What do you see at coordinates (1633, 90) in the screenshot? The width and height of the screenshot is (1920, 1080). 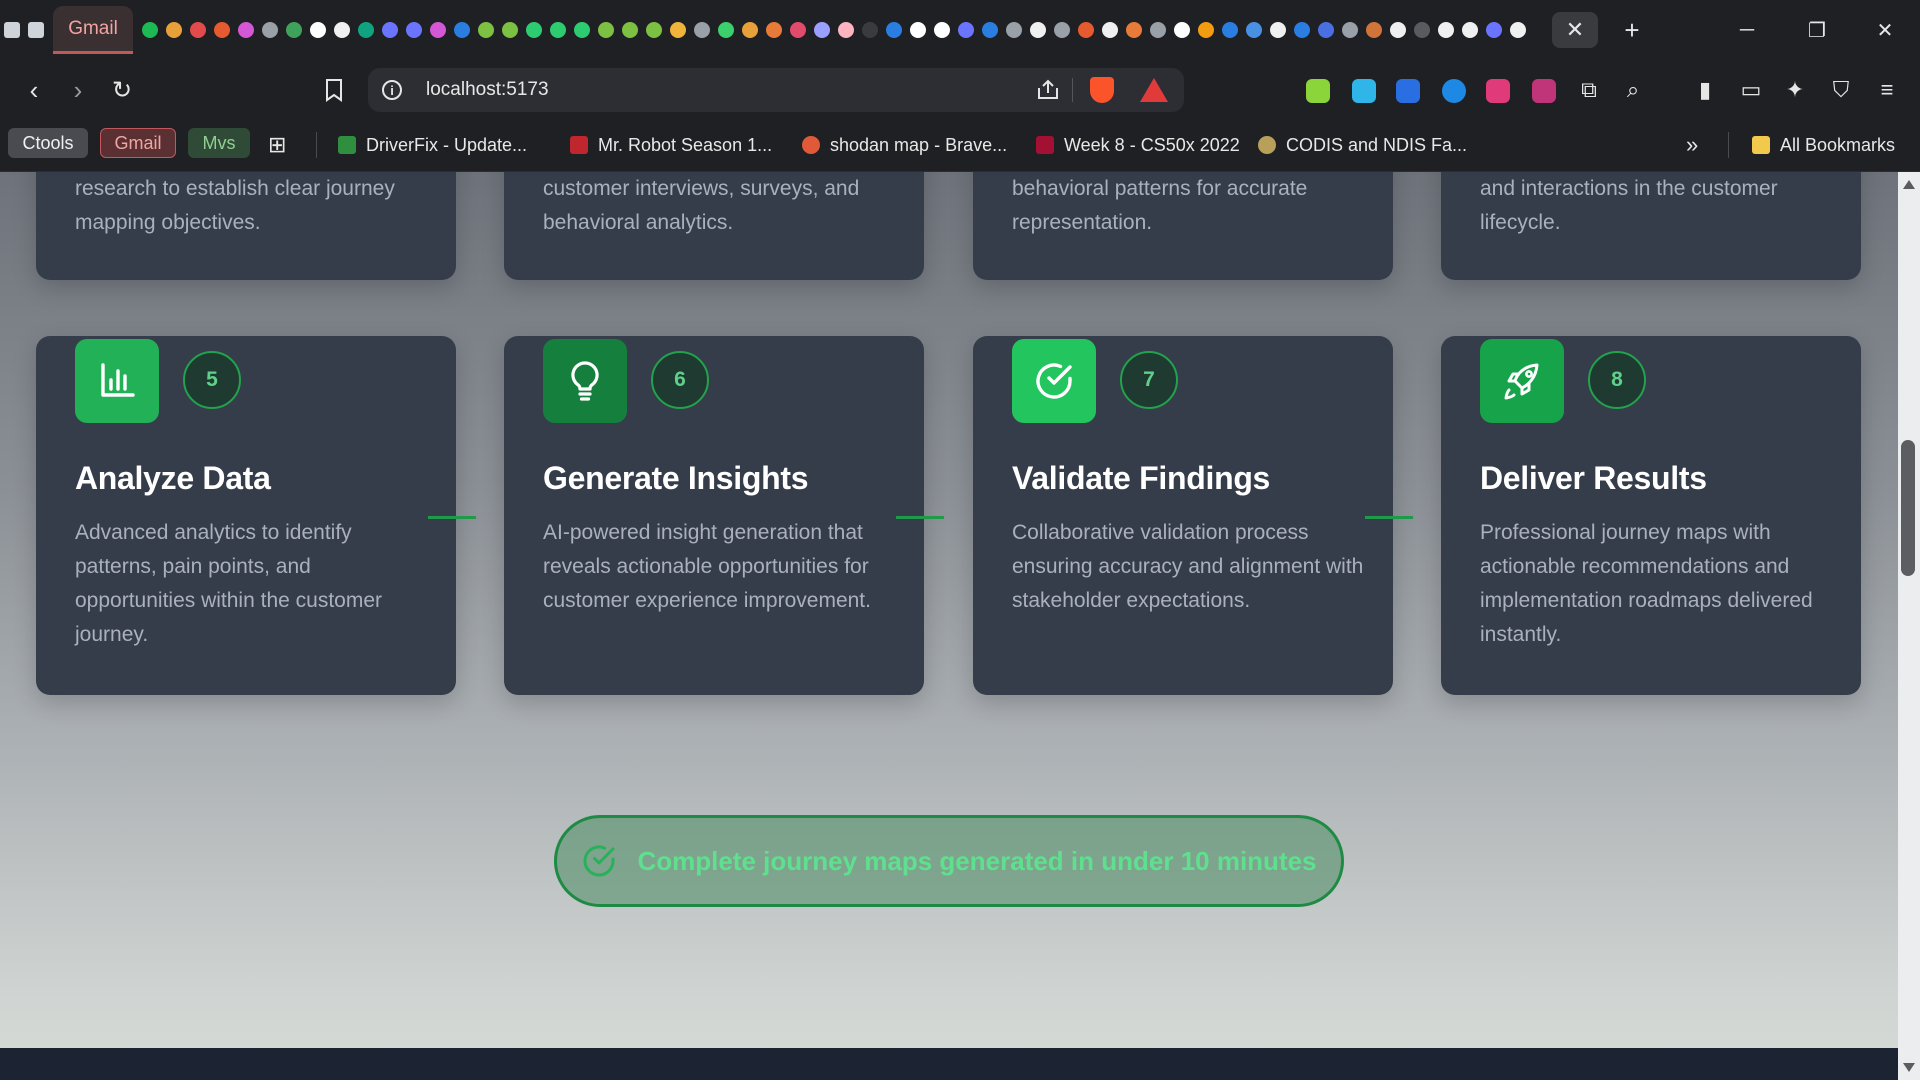 I see `page-search-icon: ⌕` at bounding box center [1633, 90].